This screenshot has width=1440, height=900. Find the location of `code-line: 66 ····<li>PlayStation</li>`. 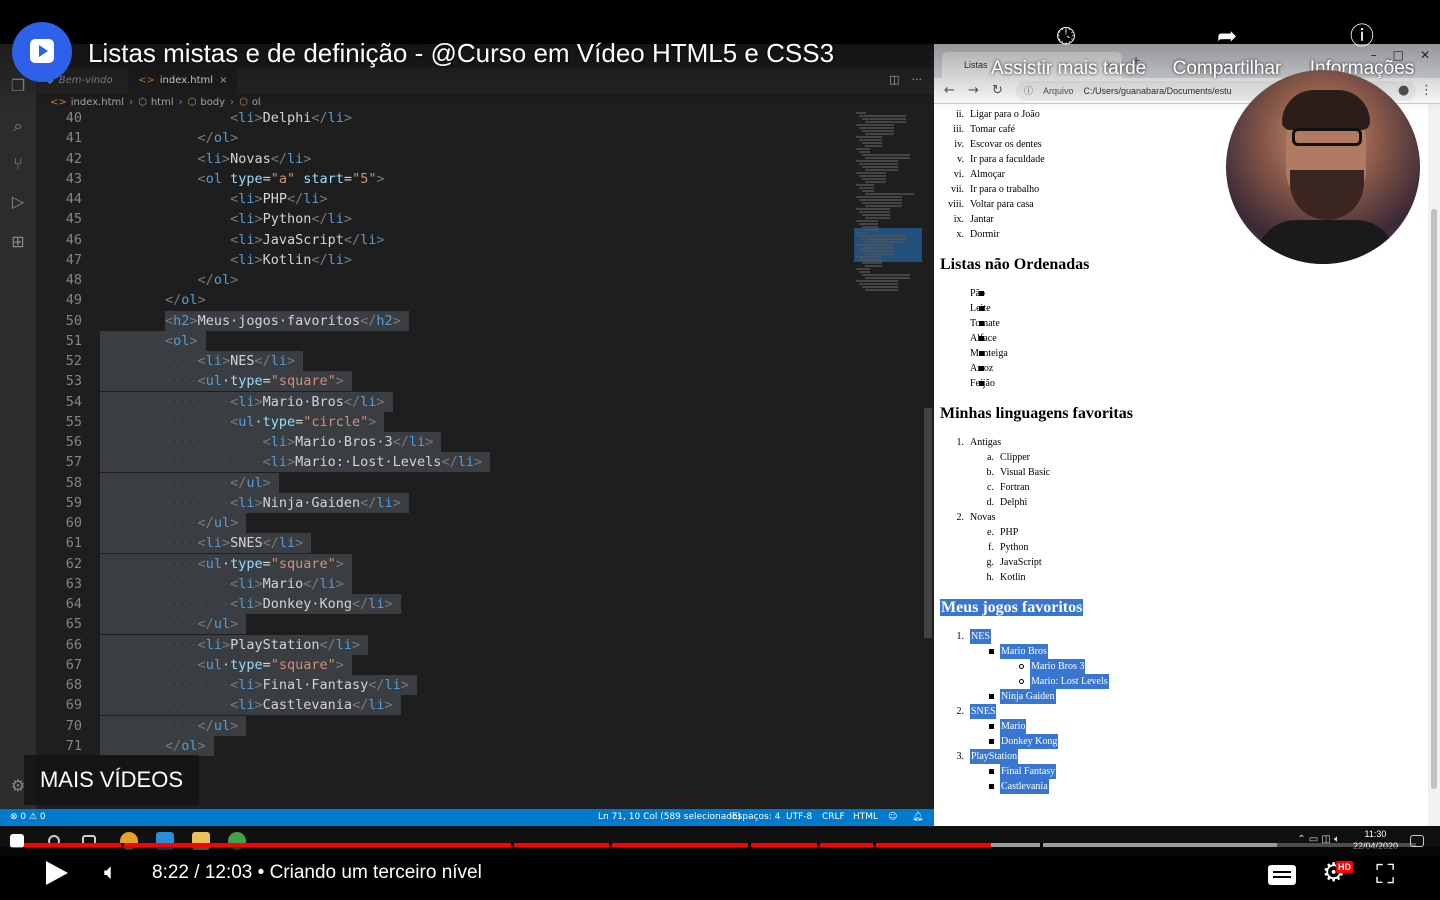

code-line: 66 ····<li>PlayStation</li> is located at coordinates (445, 644).